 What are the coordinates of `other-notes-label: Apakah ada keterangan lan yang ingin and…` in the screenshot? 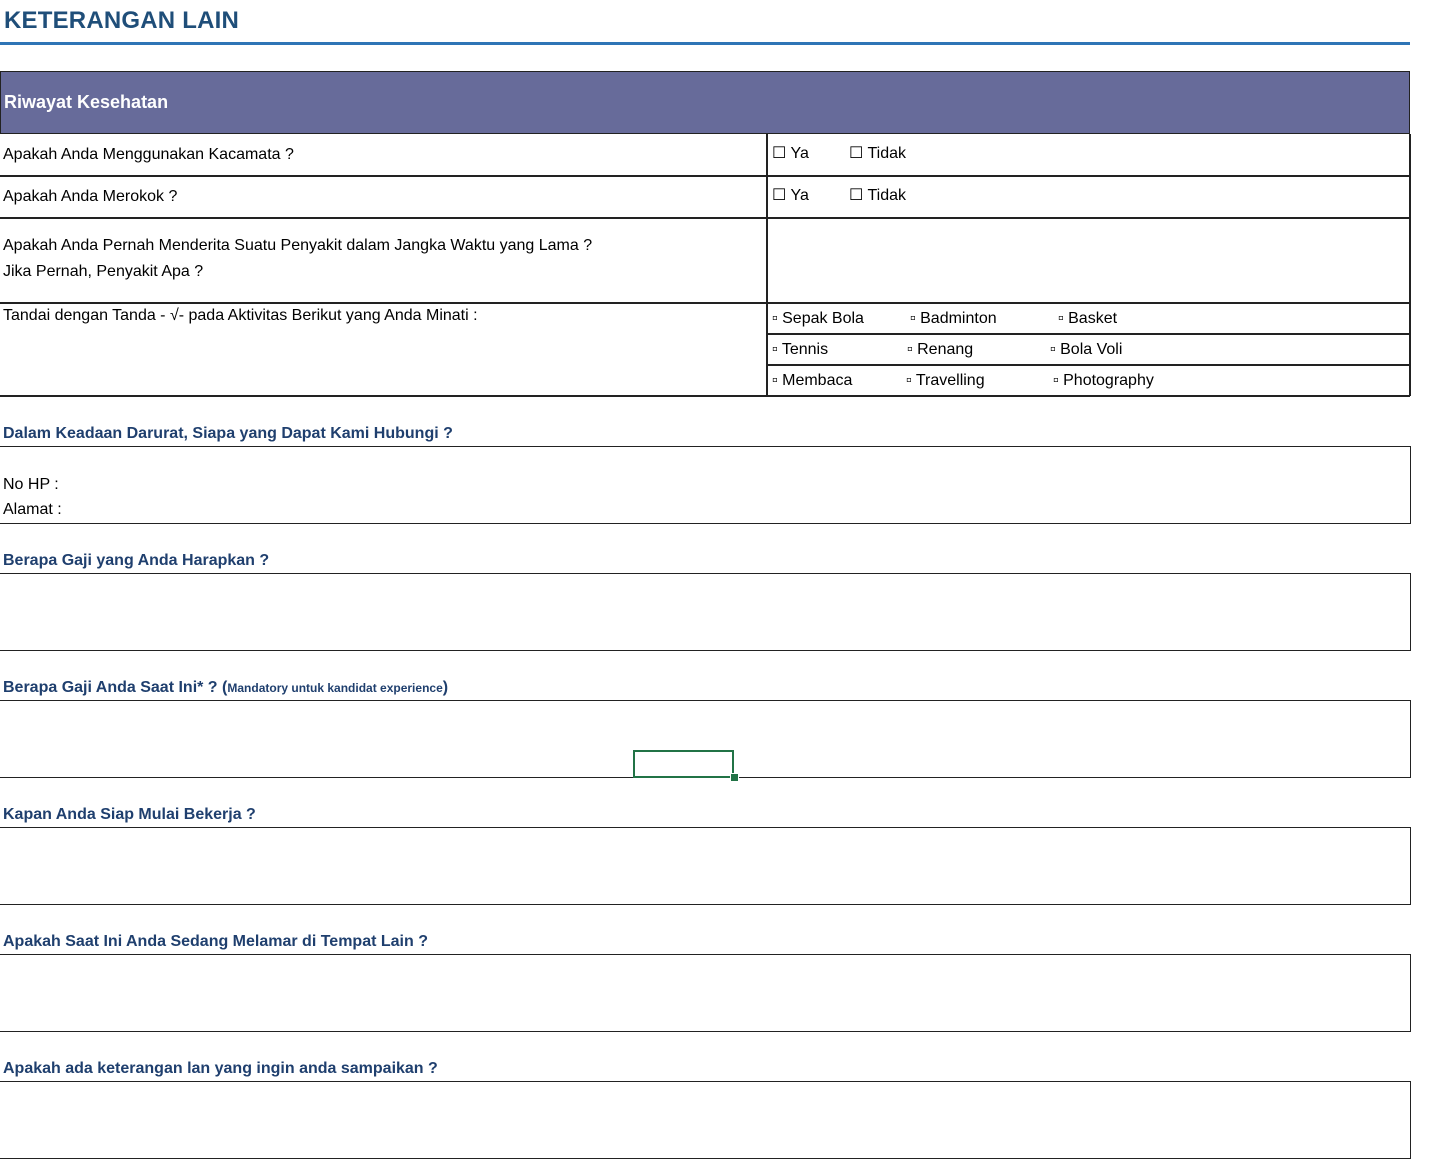 It's located at (220, 1068).